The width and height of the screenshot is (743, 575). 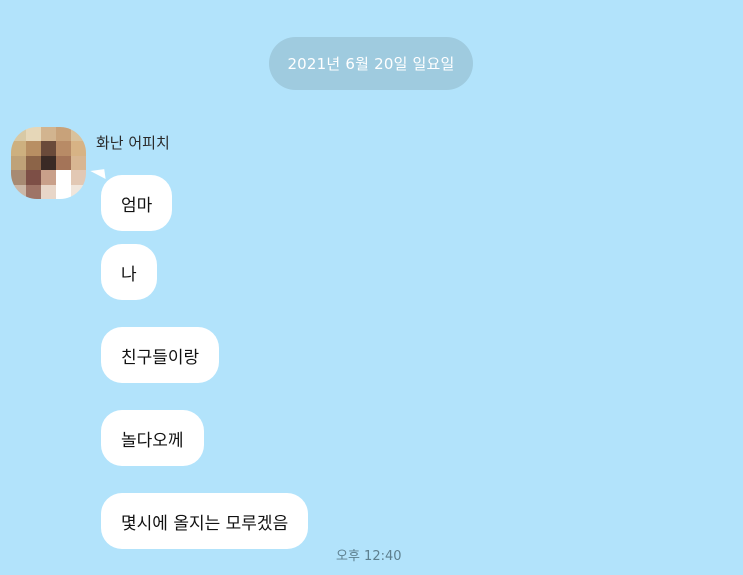 What do you see at coordinates (152, 438) in the screenshot?
I see `message-bubble: 놀다오께` at bounding box center [152, 438].